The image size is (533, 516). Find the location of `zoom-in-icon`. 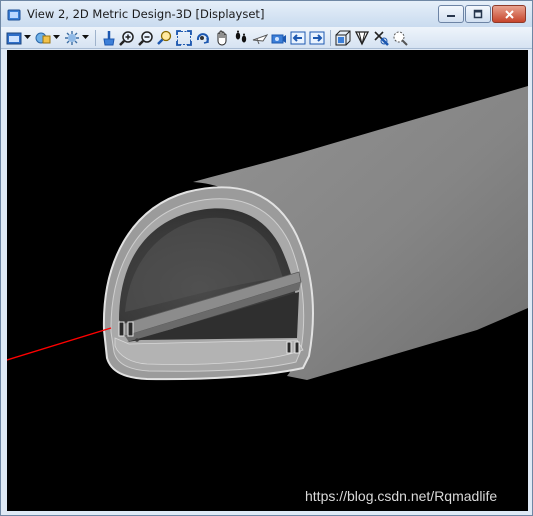

zoom-in-icon is located at coordinates (126, 37).